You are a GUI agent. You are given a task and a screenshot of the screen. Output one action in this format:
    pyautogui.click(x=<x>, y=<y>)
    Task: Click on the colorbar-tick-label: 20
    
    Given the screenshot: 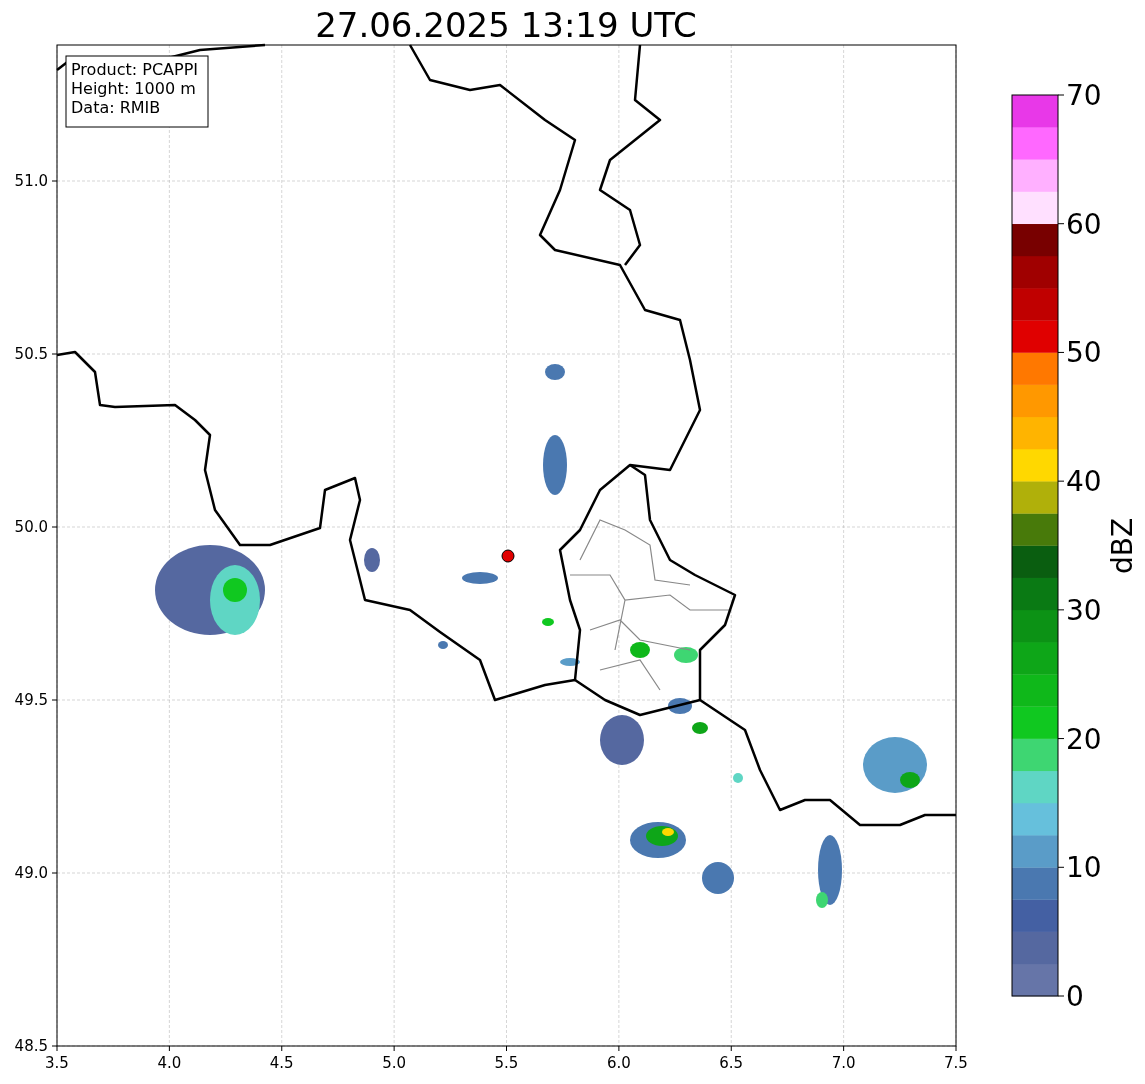 What is the action you would take?
    pyautogui.click(x=1084, y=739)
    